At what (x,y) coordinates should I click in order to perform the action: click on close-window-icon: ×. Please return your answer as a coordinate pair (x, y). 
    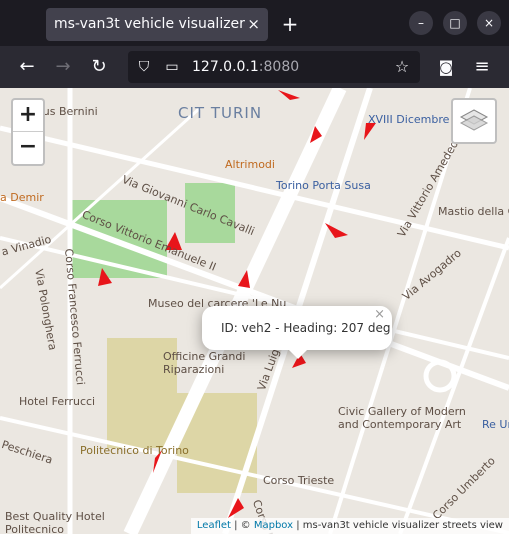
    Looking at the image, I should click on (489, 23).